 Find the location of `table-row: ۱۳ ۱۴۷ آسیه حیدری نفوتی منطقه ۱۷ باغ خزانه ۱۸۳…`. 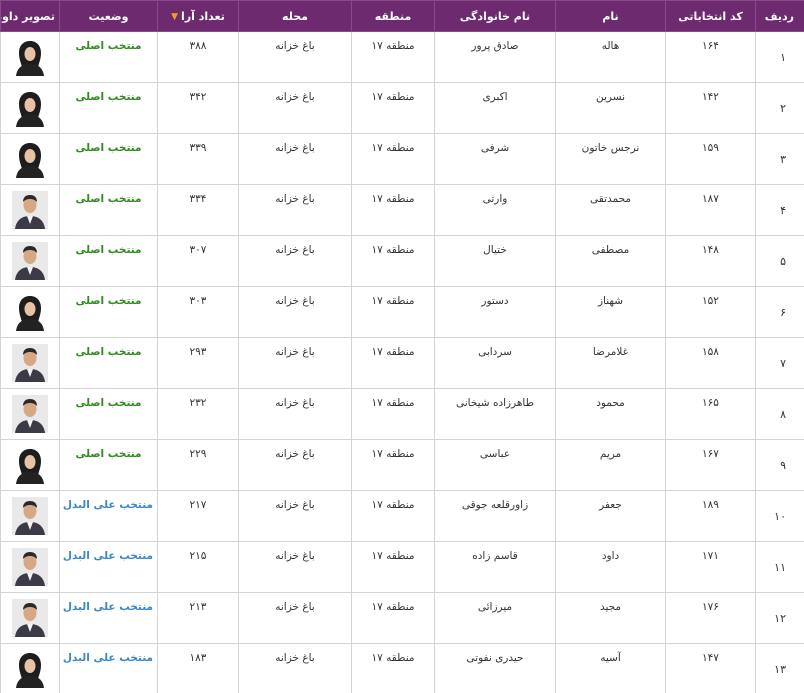

table-row: ۱۳ ۱۴۷ آسیه حیدری نفوتی منطقه ۱۷ باغ خزانه ۱۸۳… is located at coordinates (402, 668).